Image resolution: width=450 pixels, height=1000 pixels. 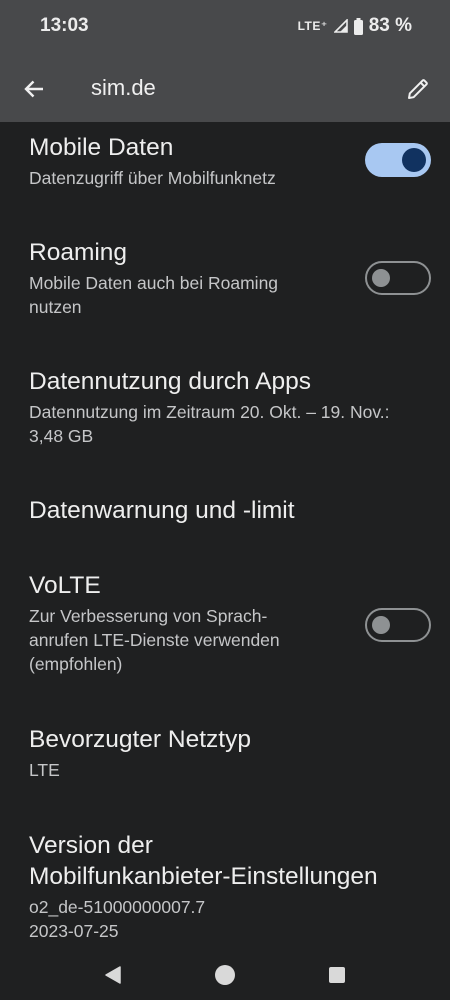 What do you see at coordinates (154, 640) in the screenshot?
I see `summary-line: anrufen LTE-Dienste verwenden` at bounding box center [154, 640].